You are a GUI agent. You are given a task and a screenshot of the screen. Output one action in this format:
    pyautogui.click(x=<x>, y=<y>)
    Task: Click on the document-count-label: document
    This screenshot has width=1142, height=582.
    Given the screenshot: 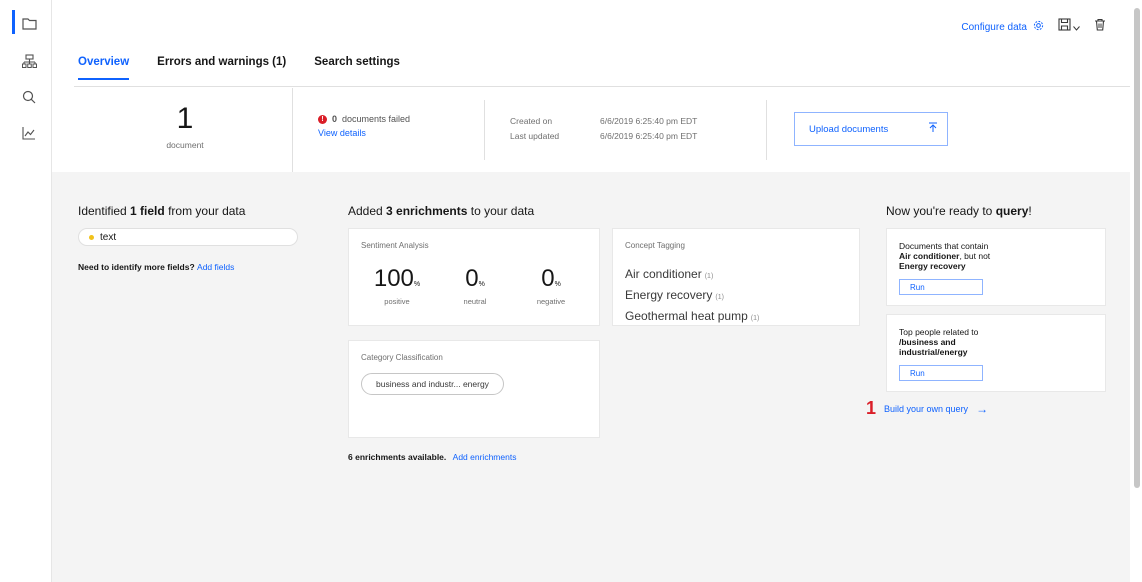 What is the action you would take?
    pyautogui.click(x=185, y=145)
    